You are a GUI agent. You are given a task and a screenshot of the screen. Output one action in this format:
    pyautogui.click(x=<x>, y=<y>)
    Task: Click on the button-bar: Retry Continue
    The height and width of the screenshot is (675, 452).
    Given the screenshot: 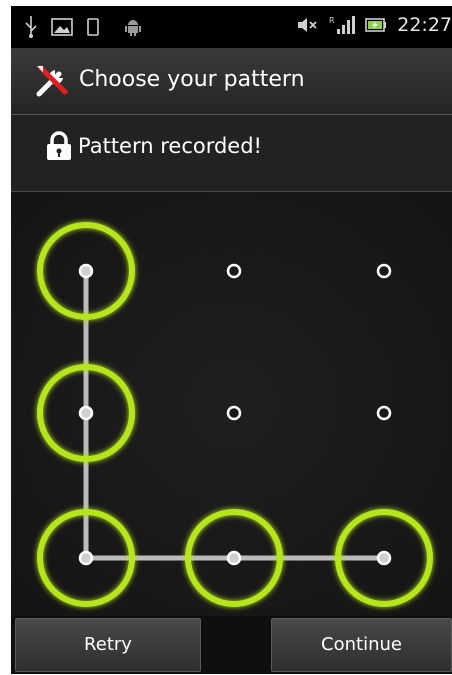 What is the action you would take?
    pyautogui.click(x=231, y=645)
    